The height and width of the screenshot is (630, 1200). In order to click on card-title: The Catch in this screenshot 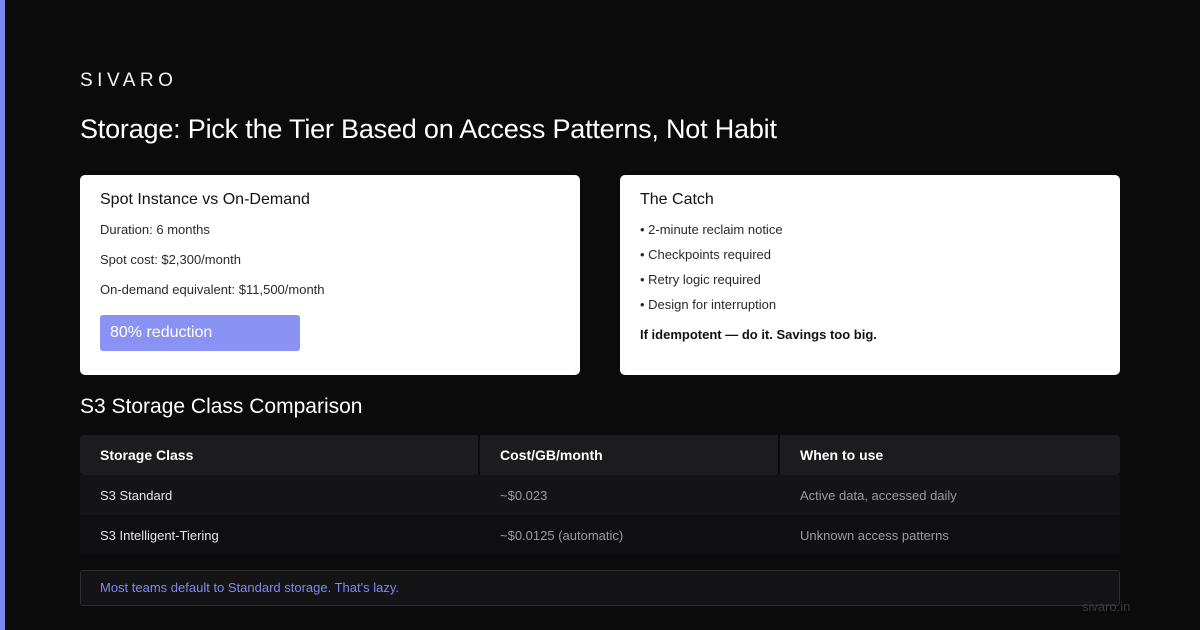, I will do `click(677, 199)`.